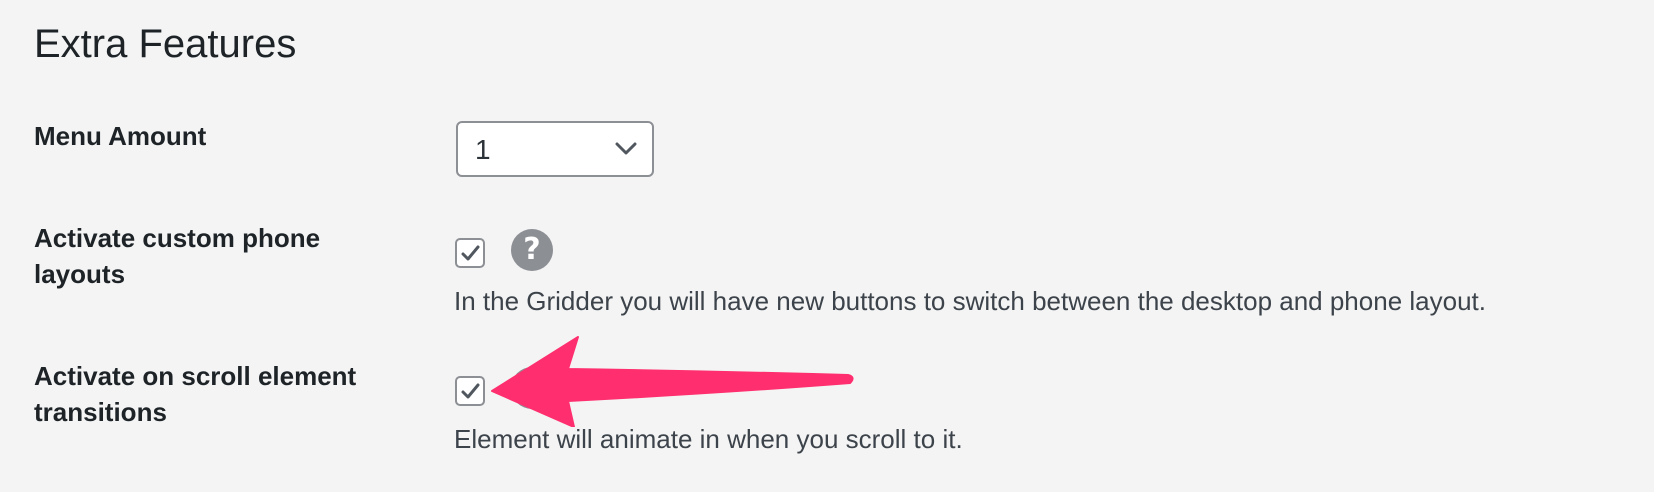  I want to click on question-circle-icon: ?, so click(532, 250).